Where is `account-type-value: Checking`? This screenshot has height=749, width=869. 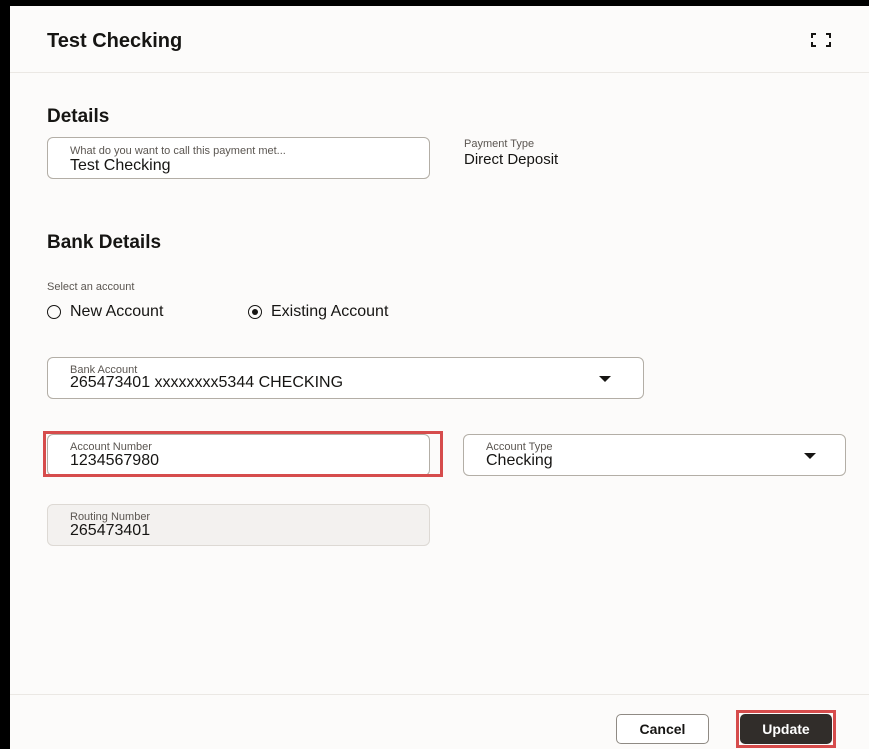 account-type-value: Checking is located at coordinates (519, 460).